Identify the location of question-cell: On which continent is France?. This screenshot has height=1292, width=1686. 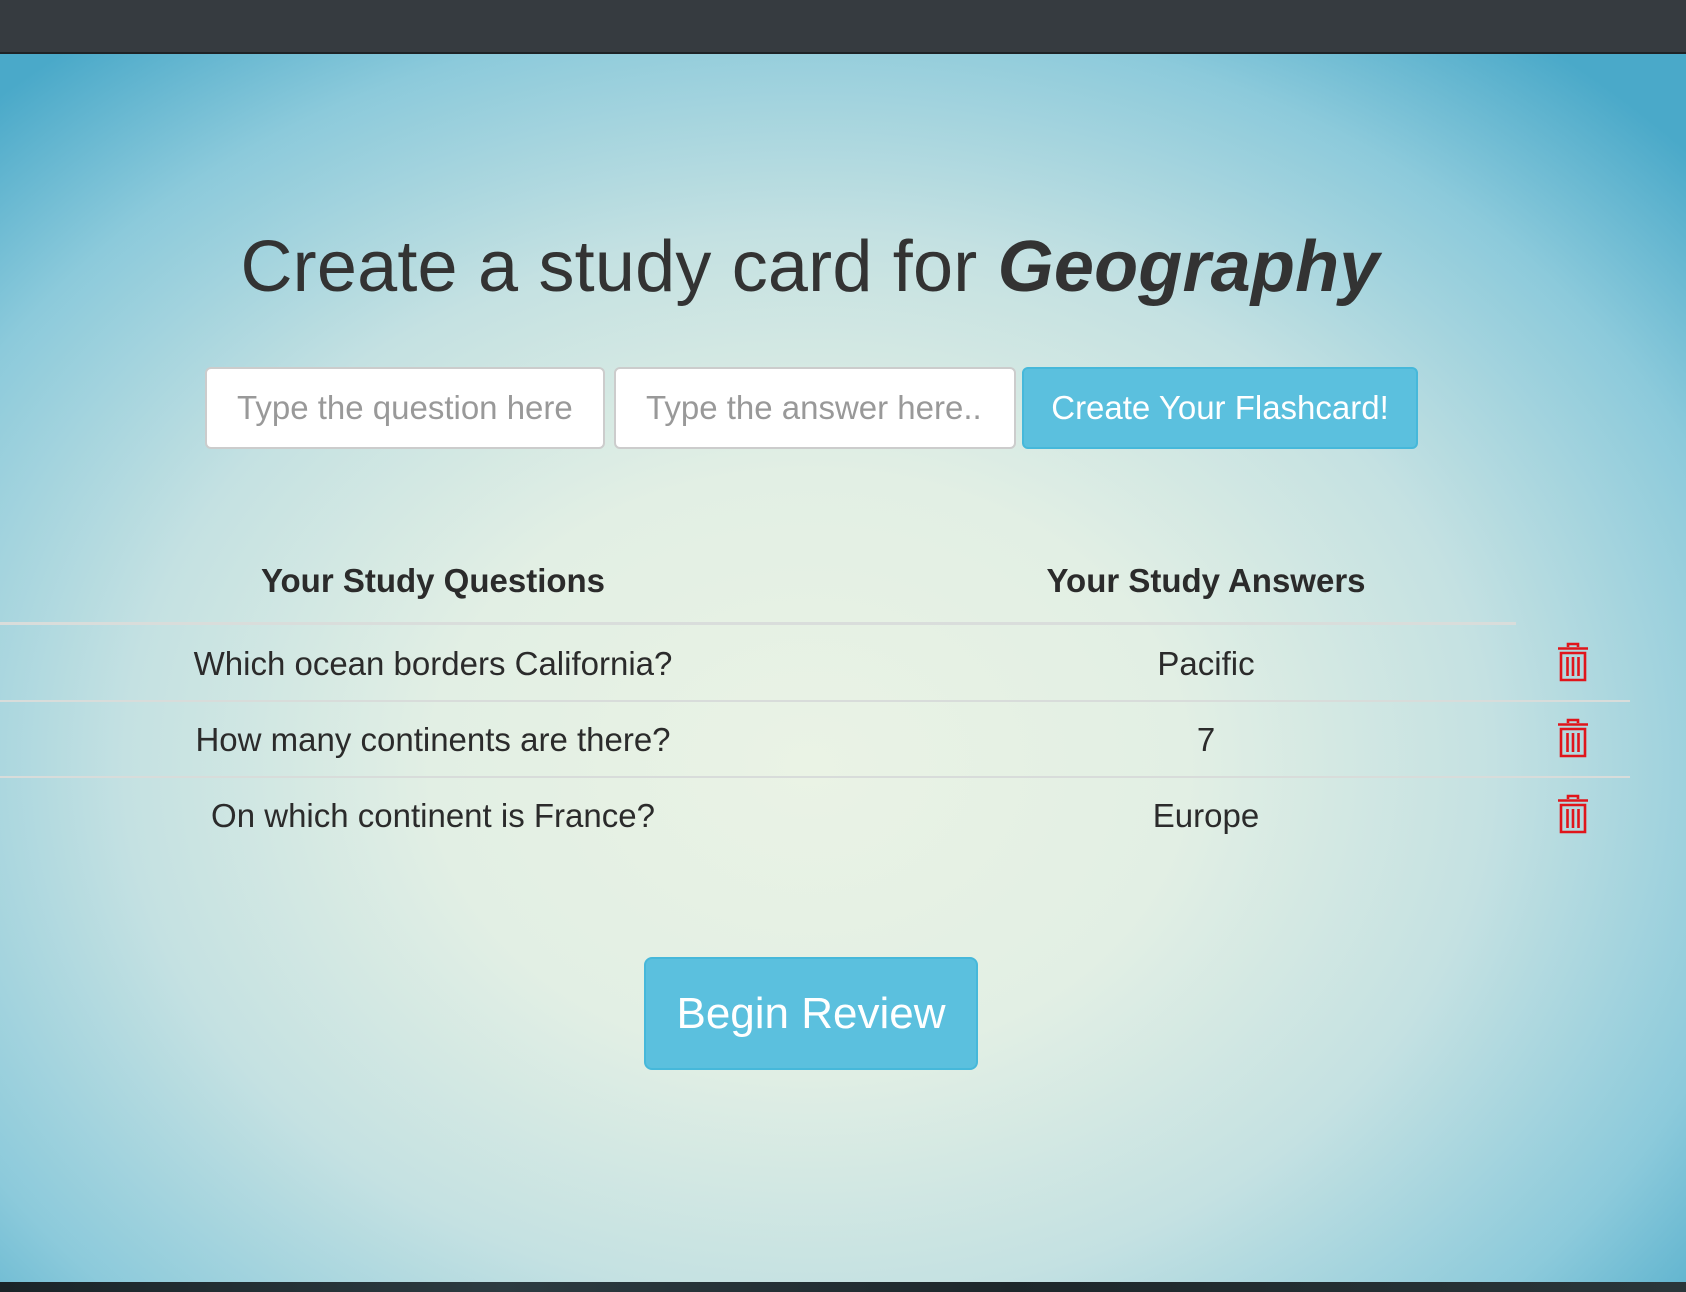
(433, 815).